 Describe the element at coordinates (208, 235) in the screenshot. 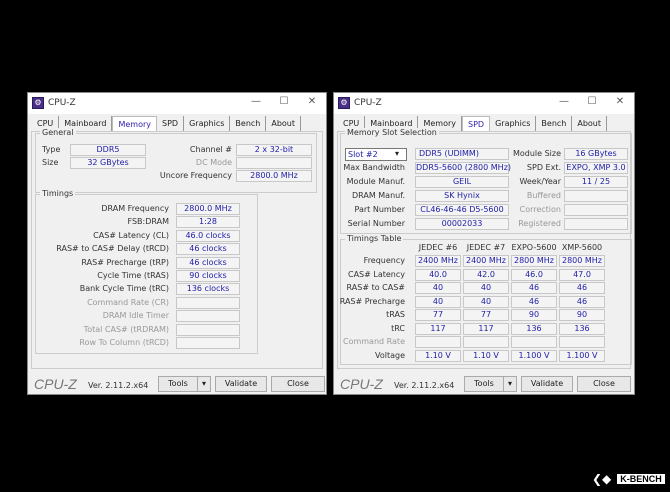

I see `timing-value: 46.0 clocks` at that location.